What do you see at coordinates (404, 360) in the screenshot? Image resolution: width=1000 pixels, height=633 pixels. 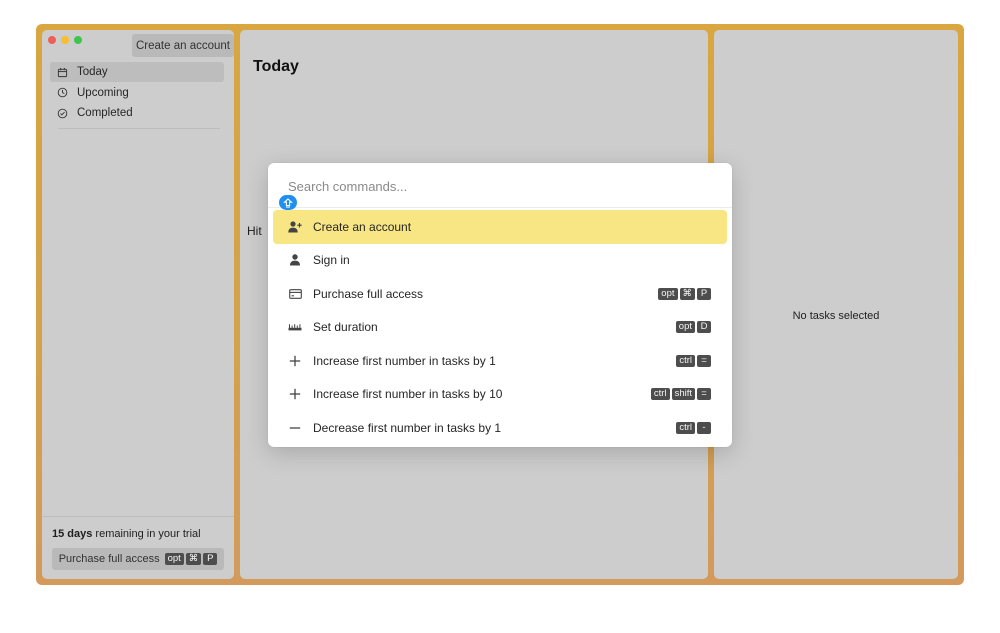 I see `command-label: Increase first number in tasks by 1` at bounding box center [404, 360].